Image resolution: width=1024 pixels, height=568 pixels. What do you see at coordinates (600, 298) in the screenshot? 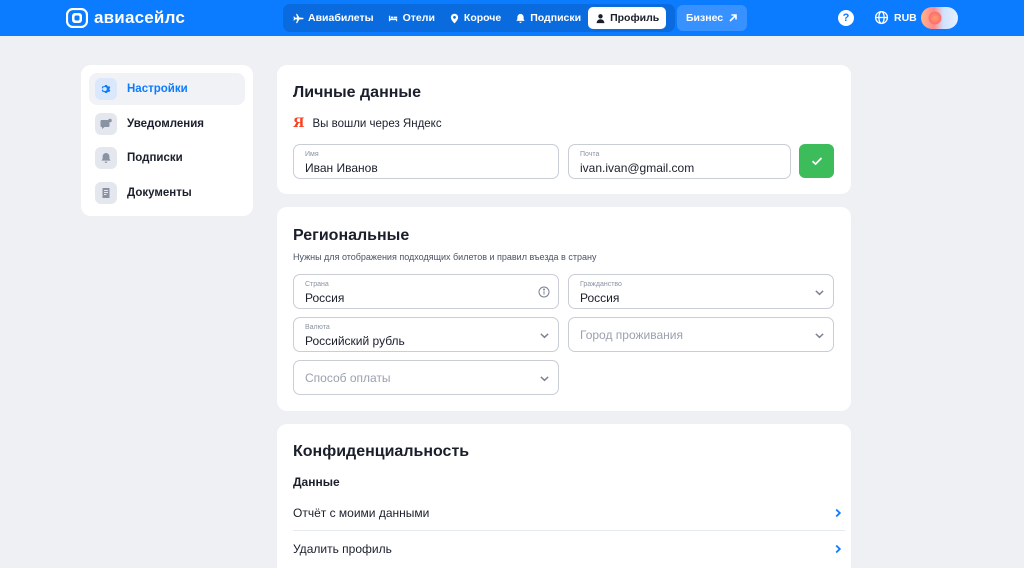
I see `citizenship-field-value: Россия` at bounding box center [600, 298].